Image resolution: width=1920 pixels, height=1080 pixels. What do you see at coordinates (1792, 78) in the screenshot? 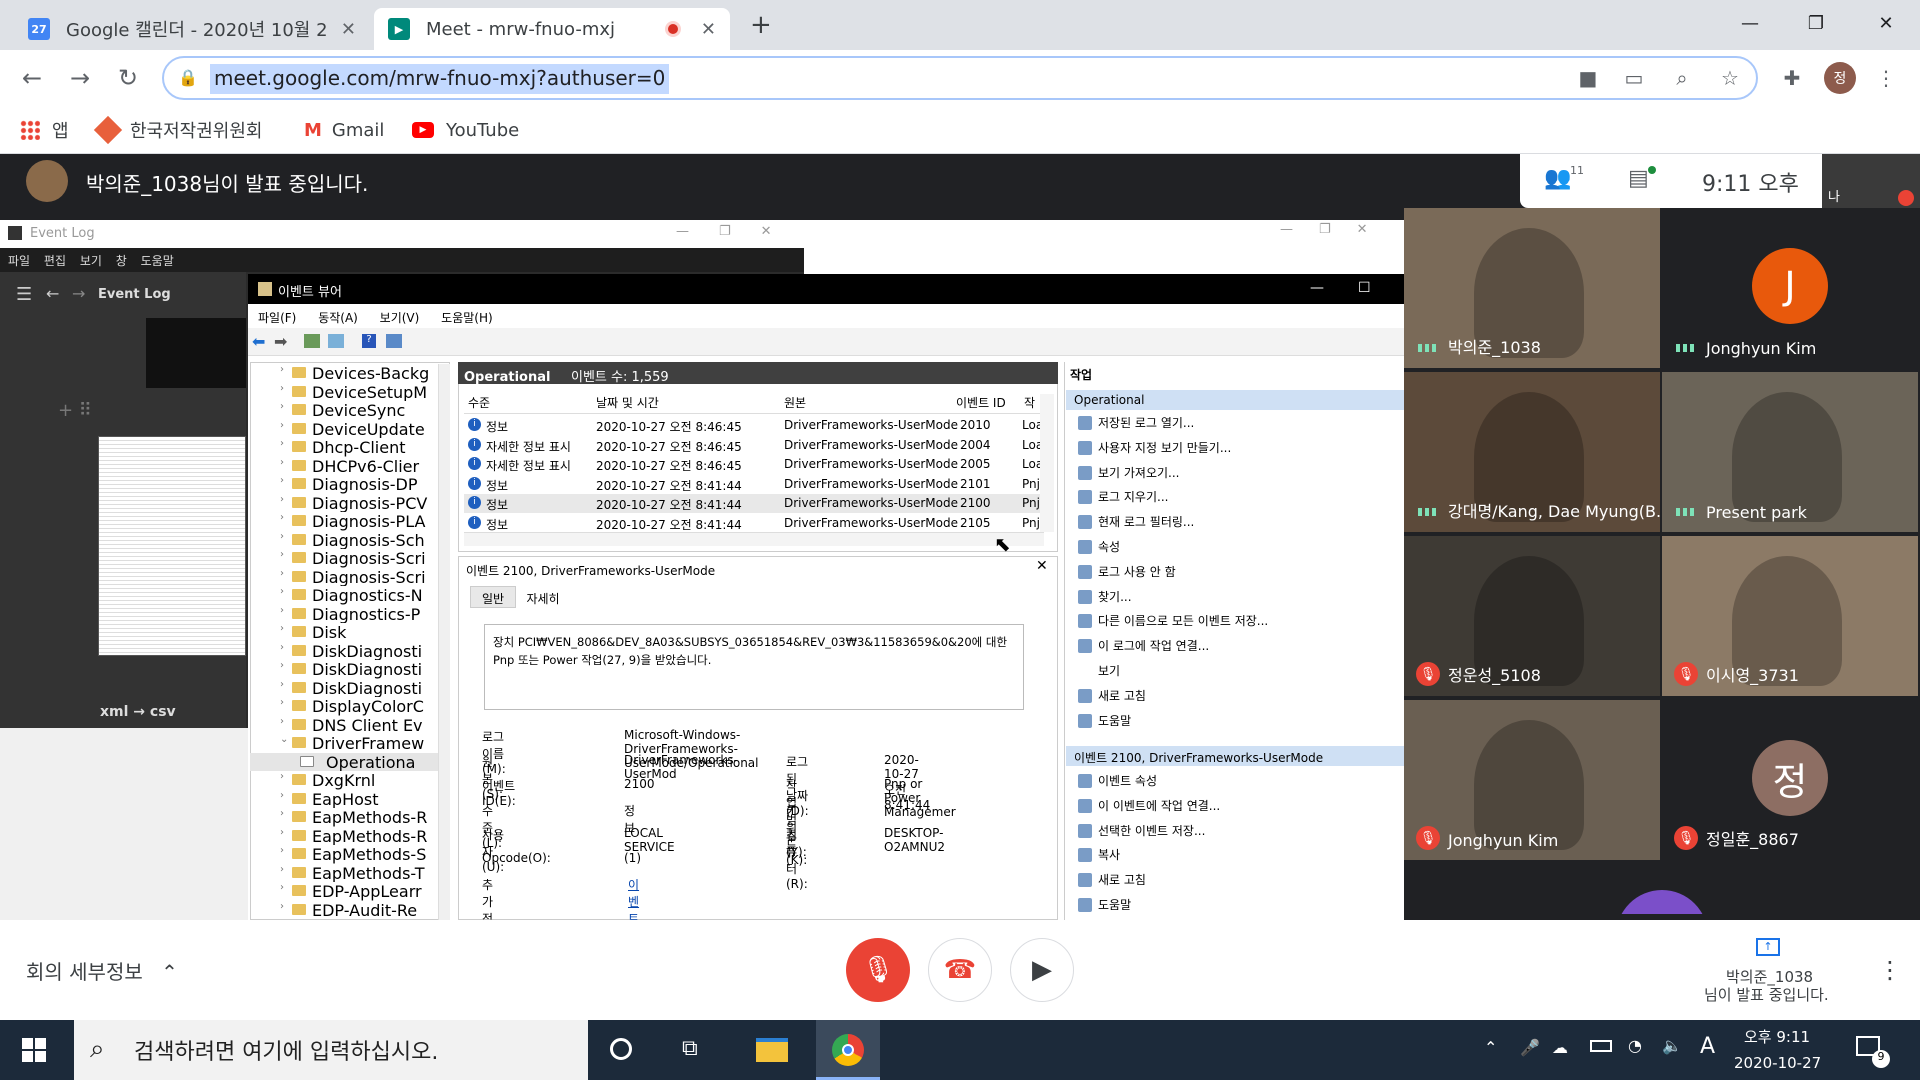
I see `extensions-icon: ✚` at bounding box center [1792, 78].